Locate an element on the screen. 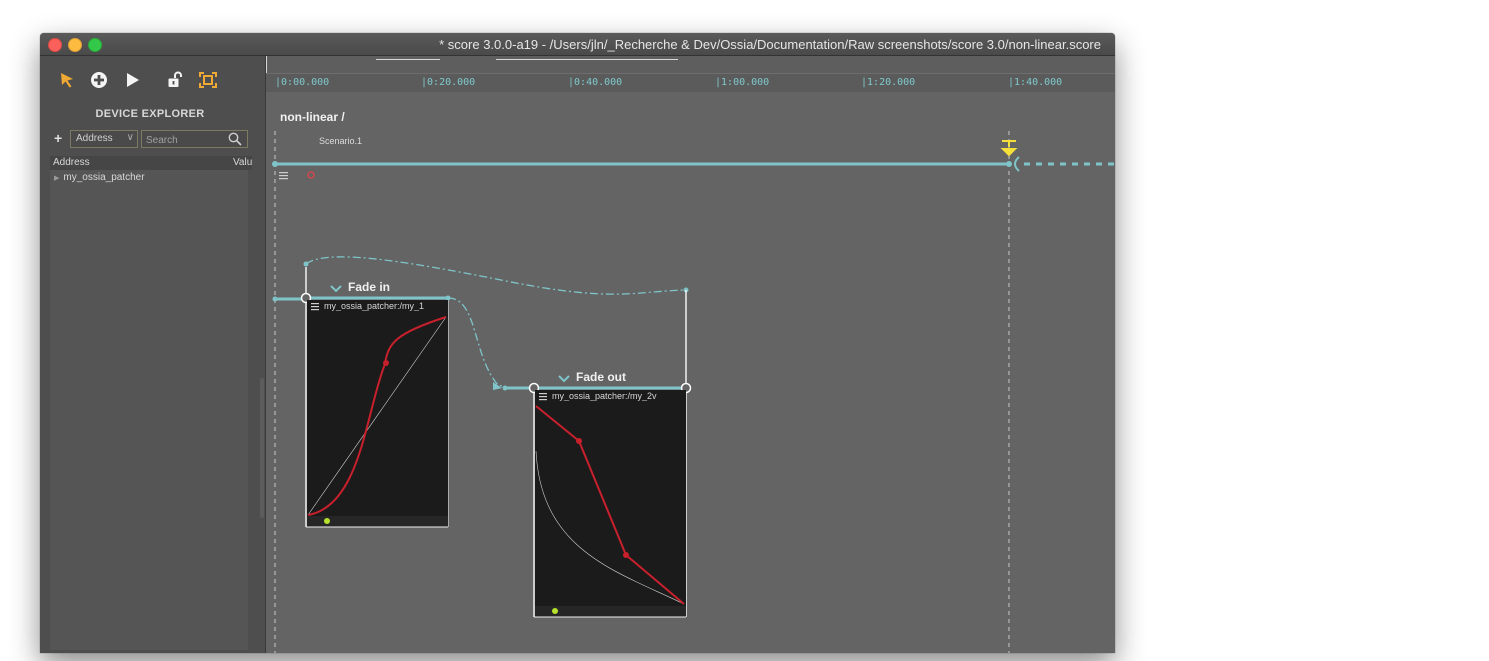  lock-tool-button is located at coordinates (175, 80).